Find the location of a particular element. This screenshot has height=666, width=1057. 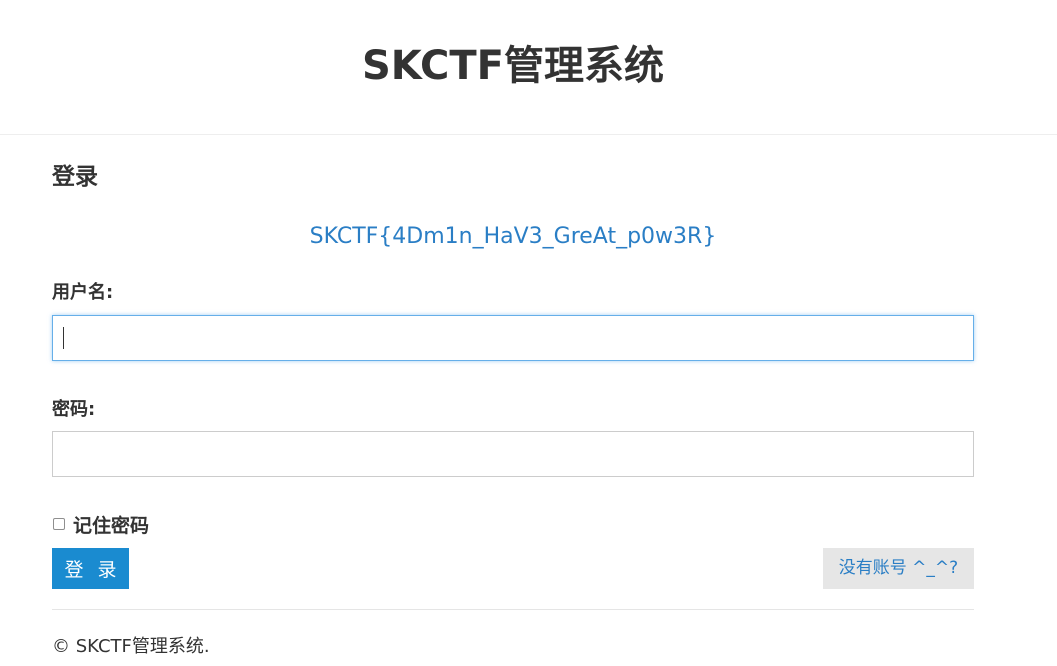

password-label: 密码: is located at coordinates (74, 409).